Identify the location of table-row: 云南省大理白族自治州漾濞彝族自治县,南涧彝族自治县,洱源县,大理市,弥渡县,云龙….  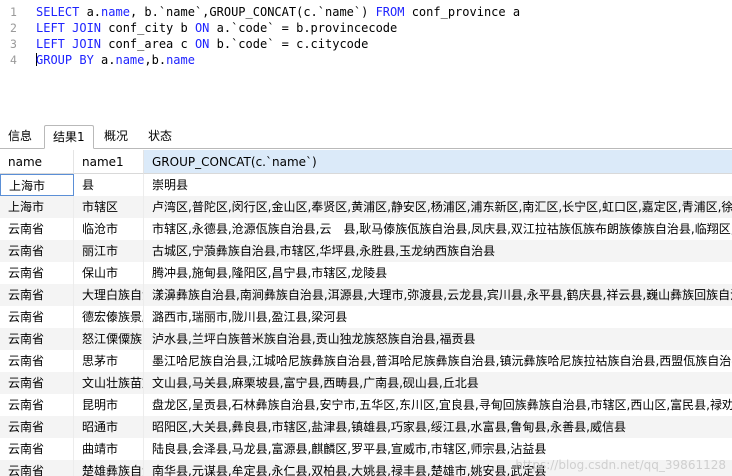
(366, 295).